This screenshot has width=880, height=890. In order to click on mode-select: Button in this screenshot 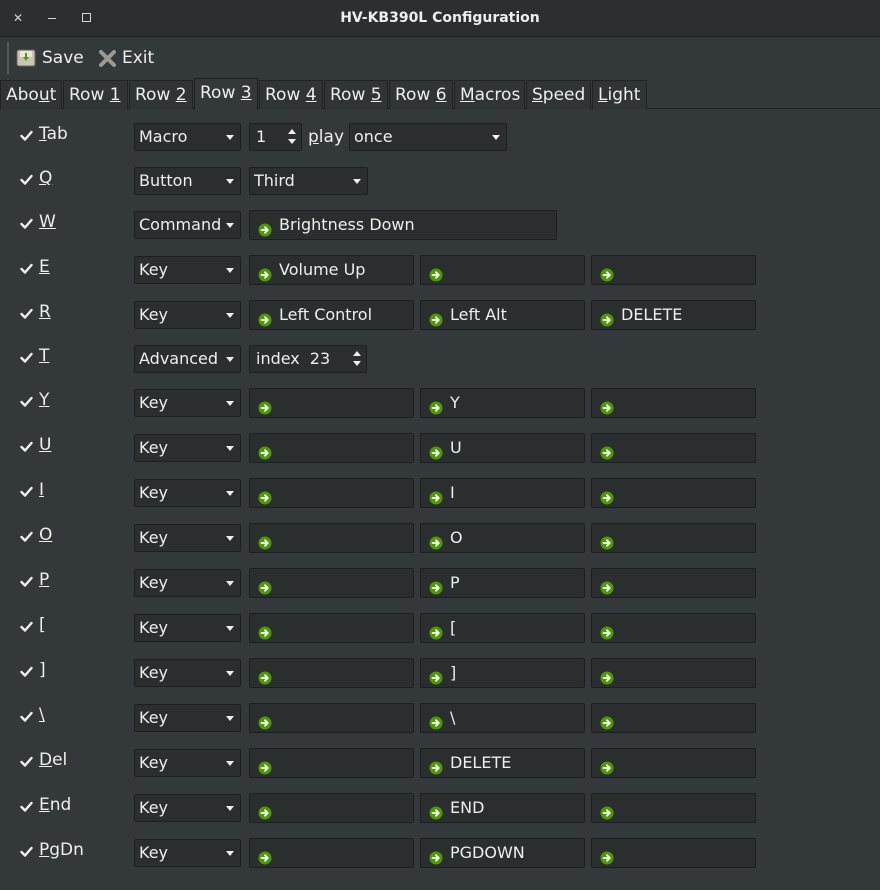, I will do `click(187, 181)`.